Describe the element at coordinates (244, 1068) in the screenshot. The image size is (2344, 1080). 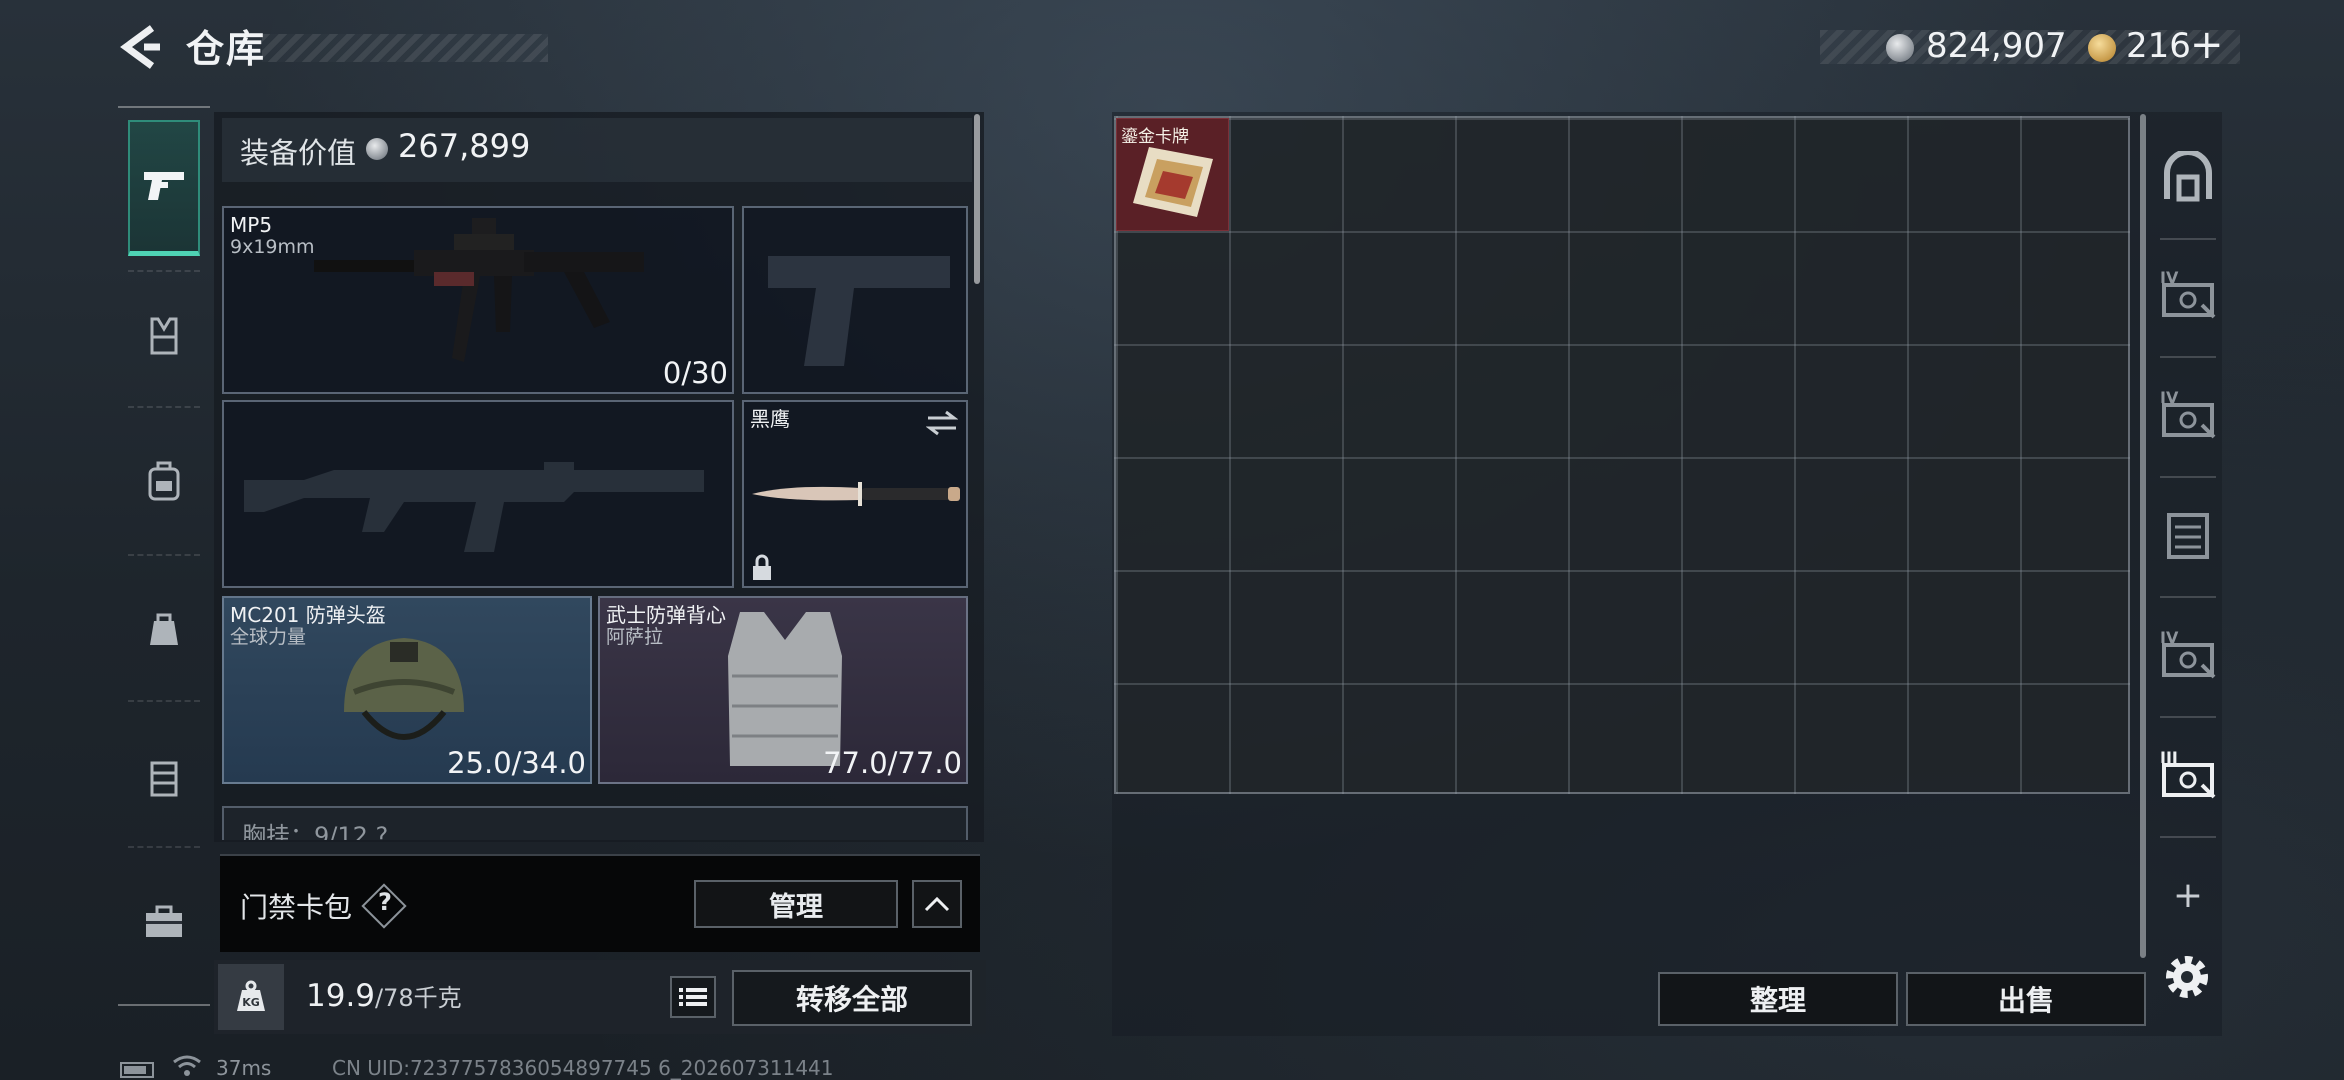
I see `ping-text: 37ms` at that location.